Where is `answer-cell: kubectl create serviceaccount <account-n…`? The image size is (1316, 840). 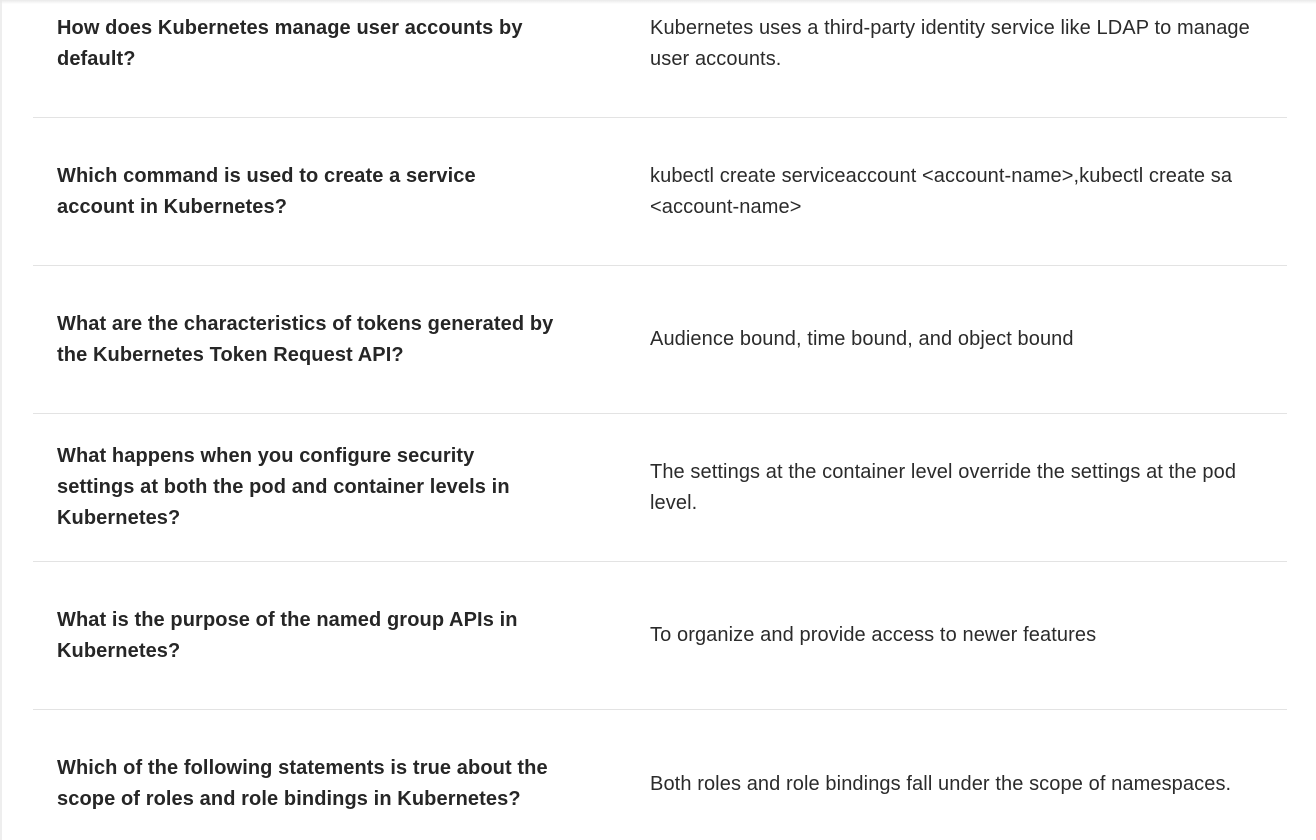
answer-cell: kubectl create serviceaccount <account-n… is located at coordinates (941, 191).